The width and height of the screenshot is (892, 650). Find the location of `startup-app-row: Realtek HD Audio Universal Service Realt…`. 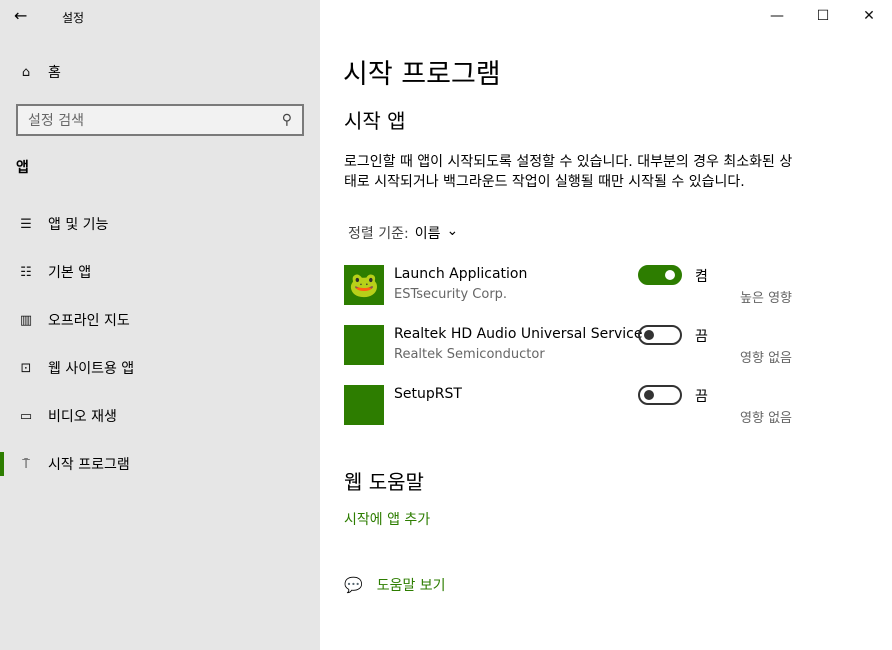

startup-app-row: Realtek HD Audio Universal Service Realt… is located at coordinates (574, 347).